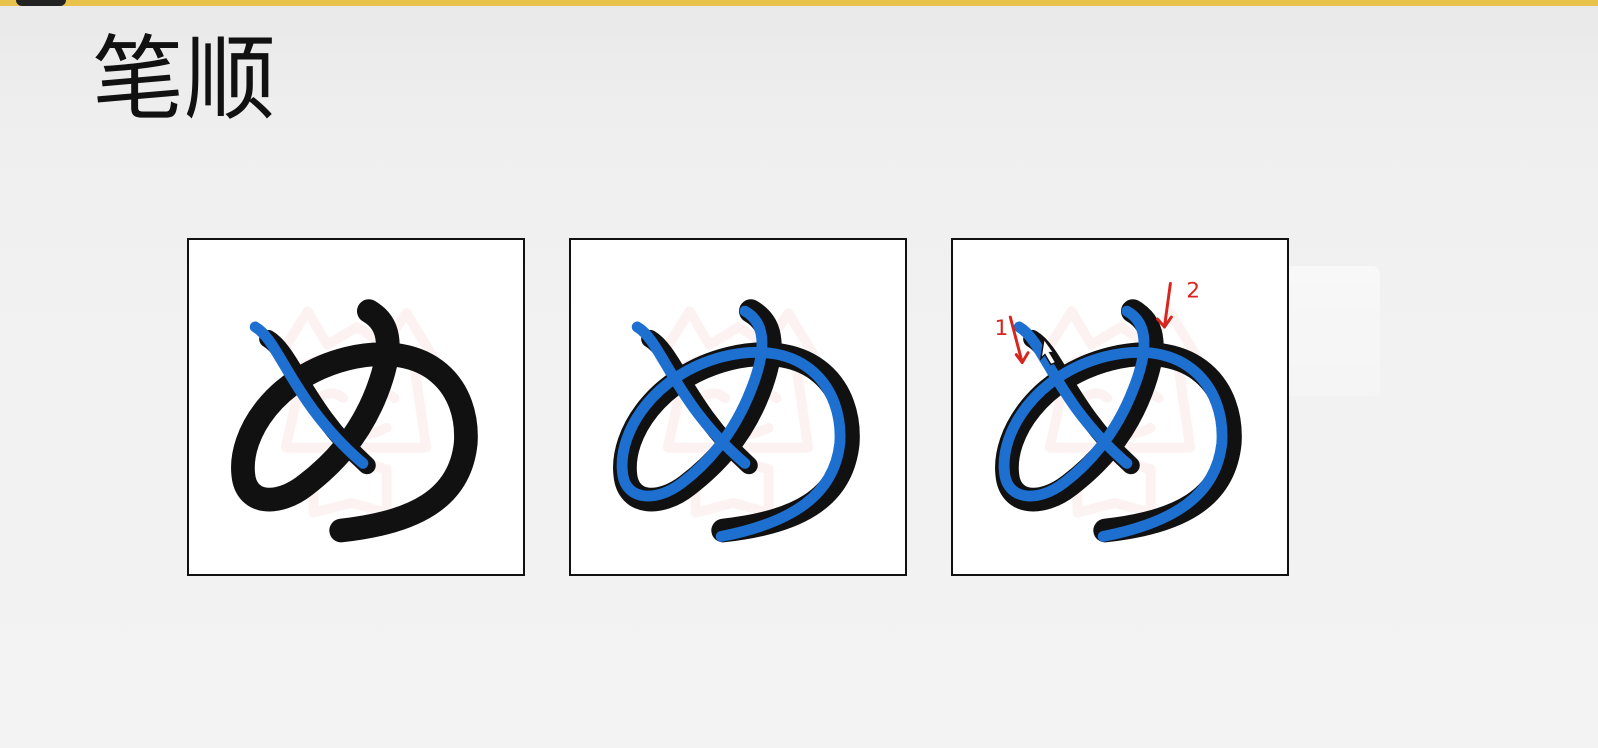  What do you see at coordinates (1120, 407) in the screenshot?
I see `stroke-order-panel-3: 1 2` at bounding box center [1120, 407].